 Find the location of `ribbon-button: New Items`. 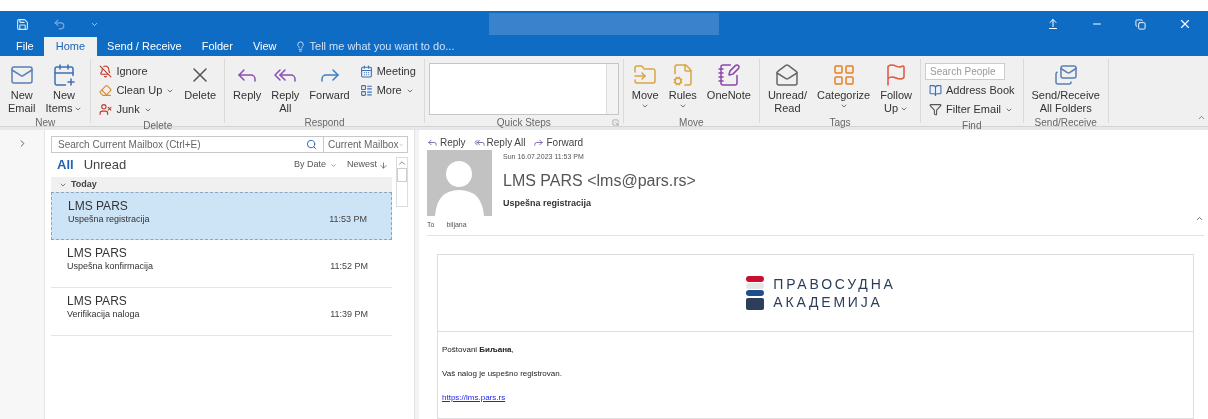

ribbon-button: New Items is located at coordinates (64, 87).